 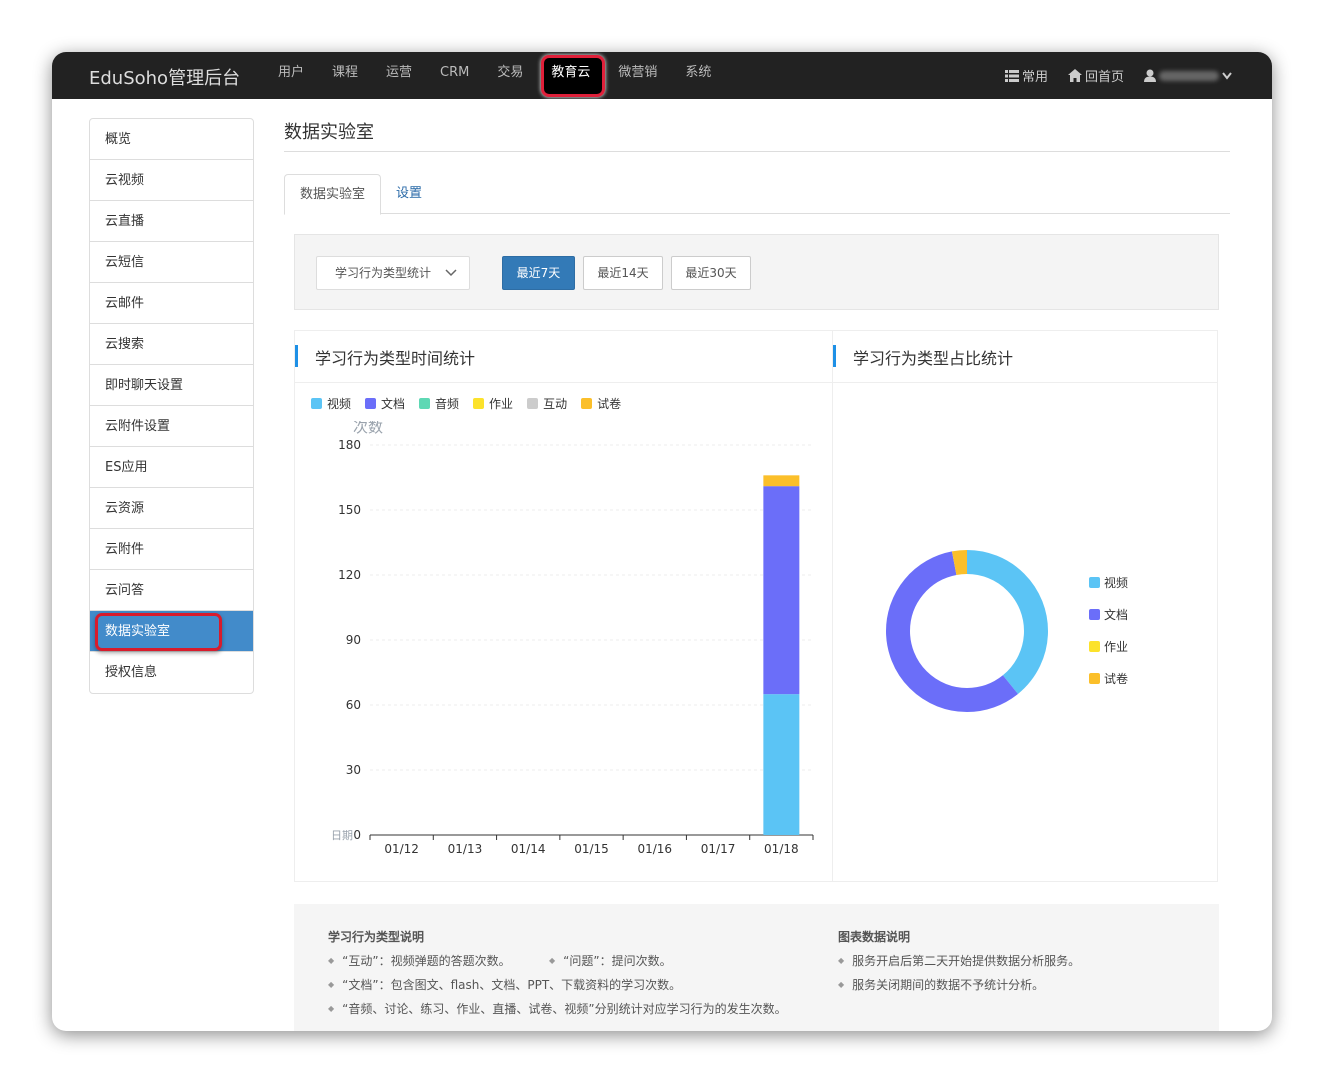 What do you see at coordinates (131, 672) in the screenshot?
I see `sidebar-item-label: 授权信息` at bounding box center [131, 672].